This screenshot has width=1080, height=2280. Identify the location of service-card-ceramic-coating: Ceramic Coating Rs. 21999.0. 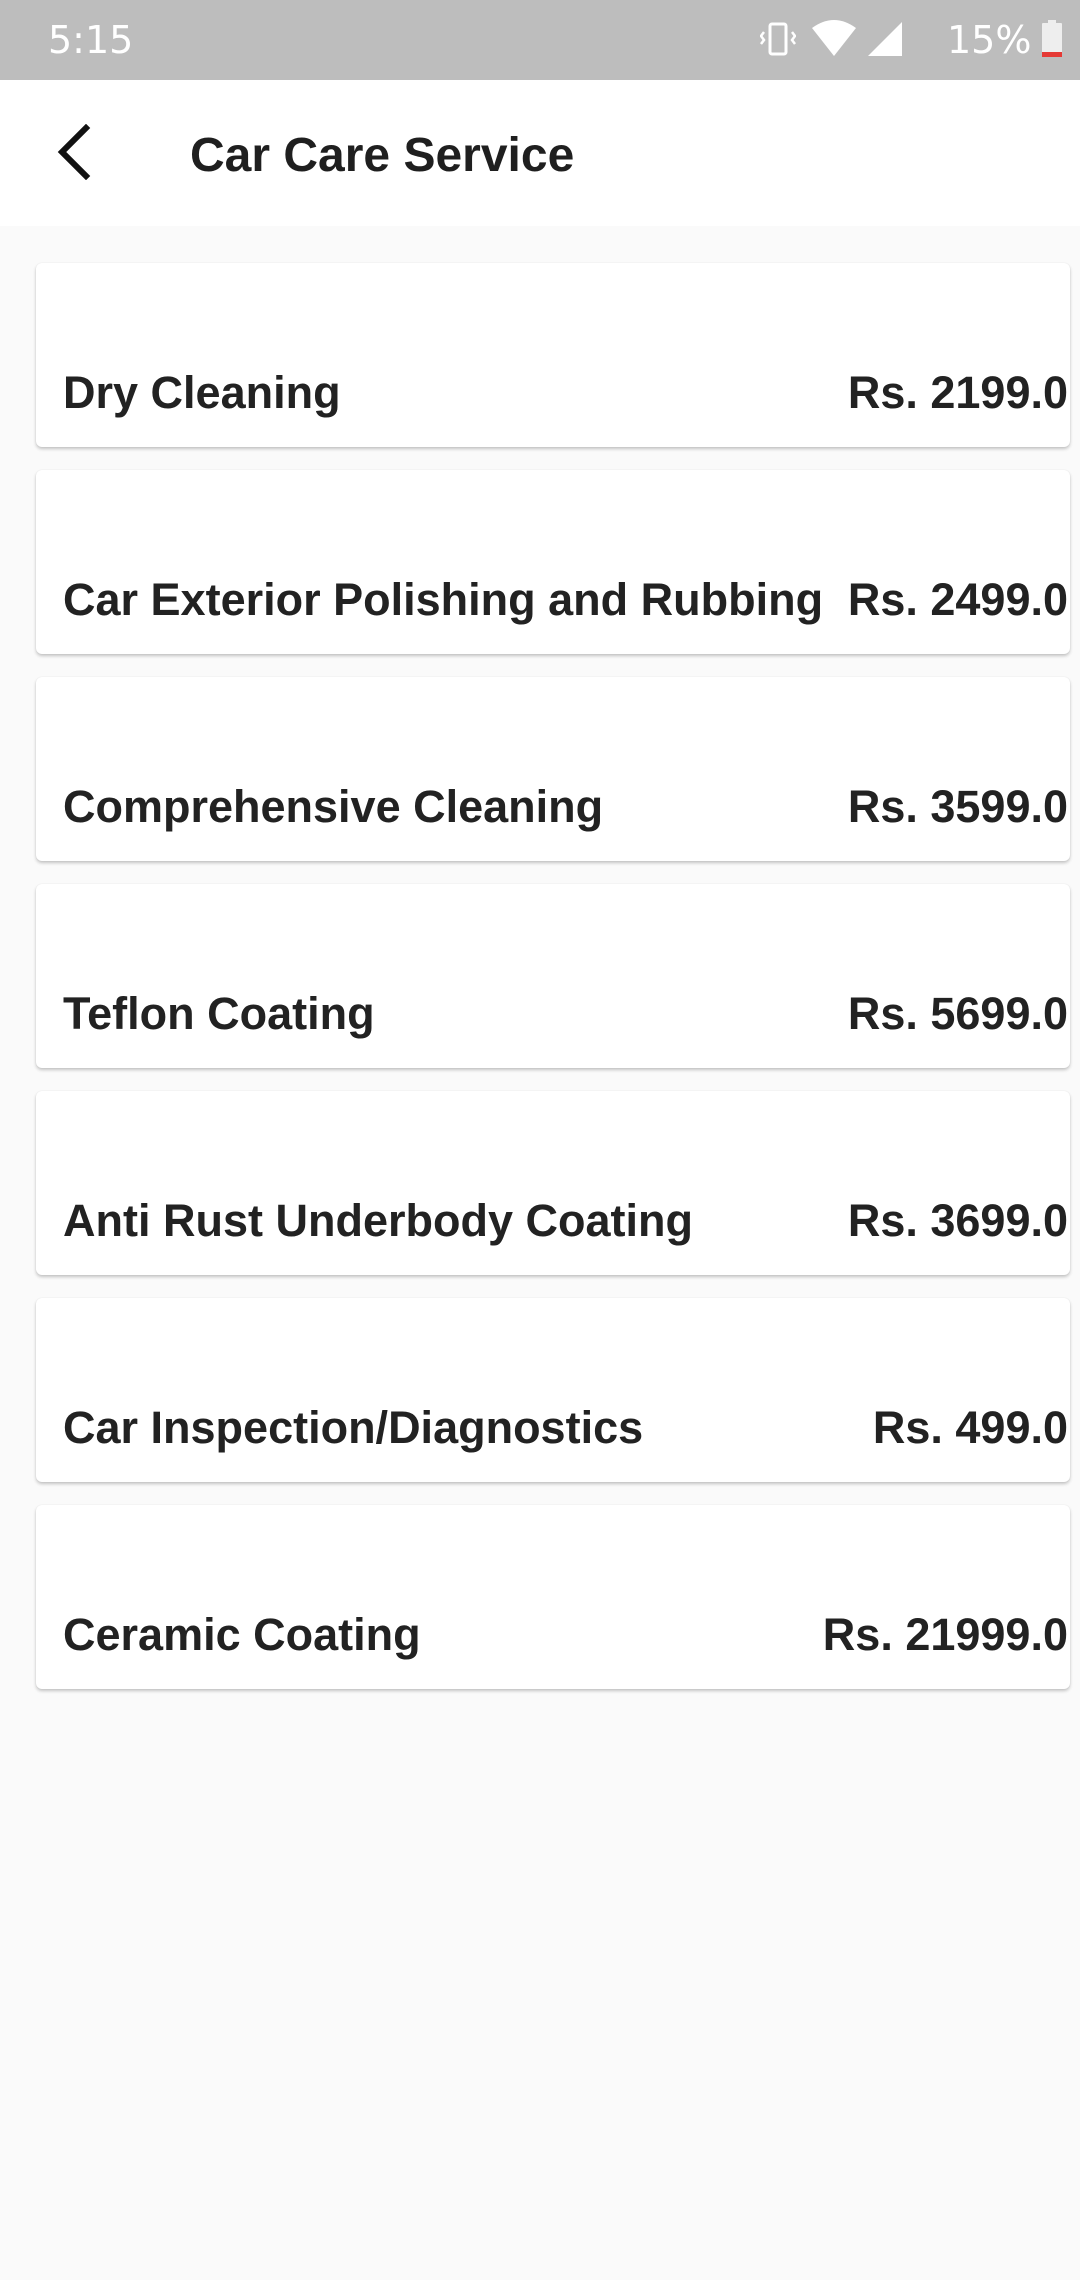
(553, 1597).